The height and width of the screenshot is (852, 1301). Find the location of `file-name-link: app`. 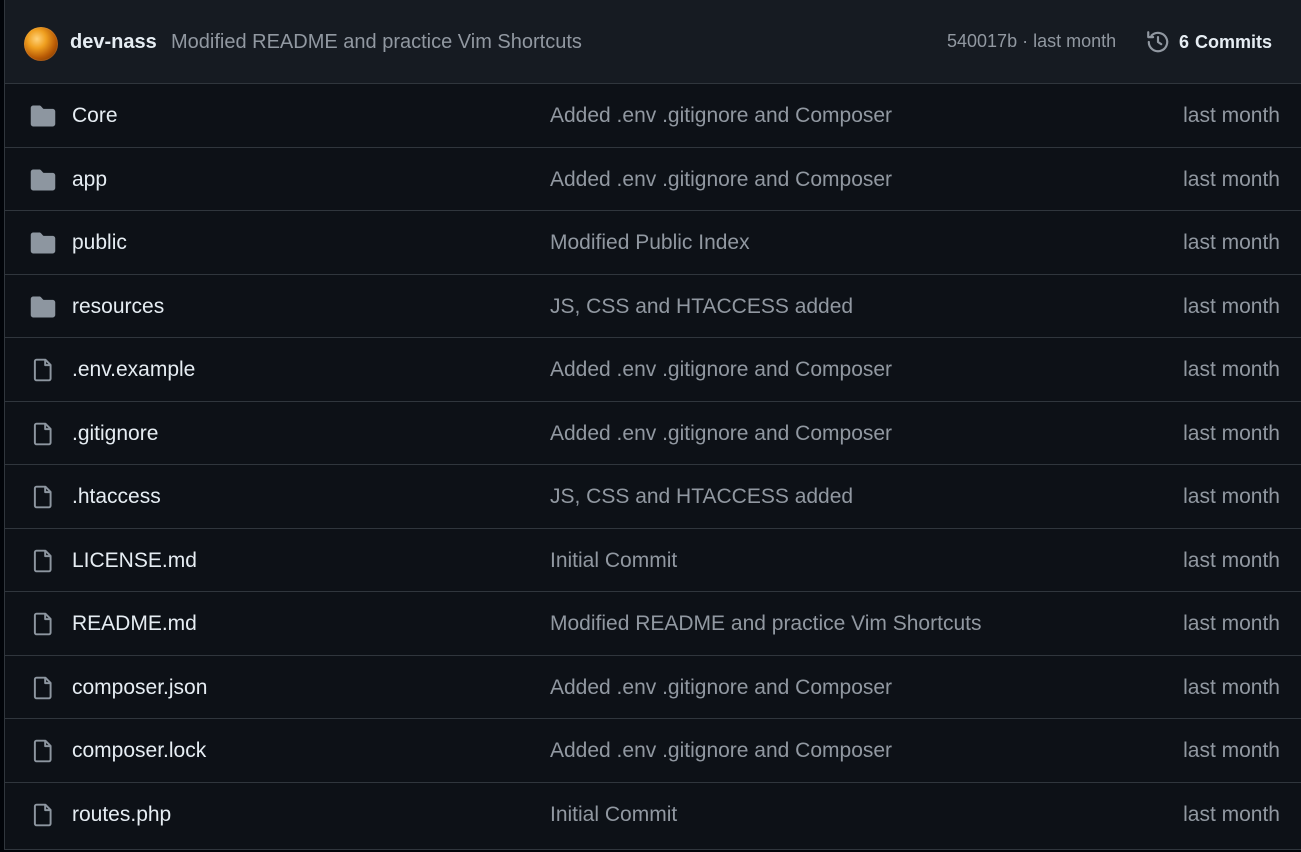

file-name-link: app is located at coordinates (89, 180).